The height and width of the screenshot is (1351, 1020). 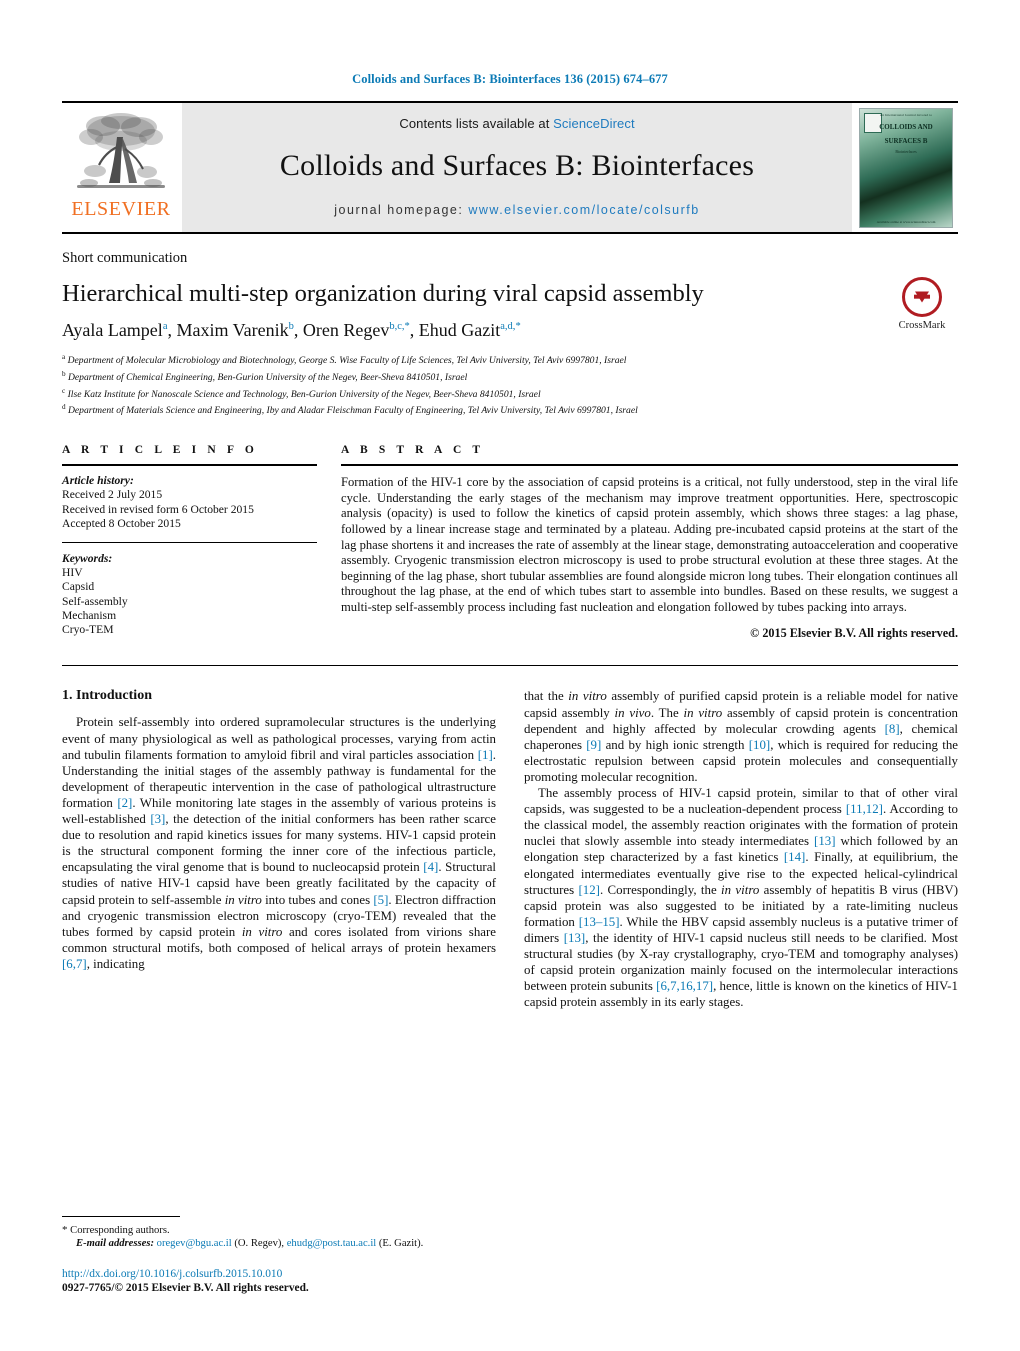 I want to click on keyword-item: Capsid, so click(x=78, y=587).